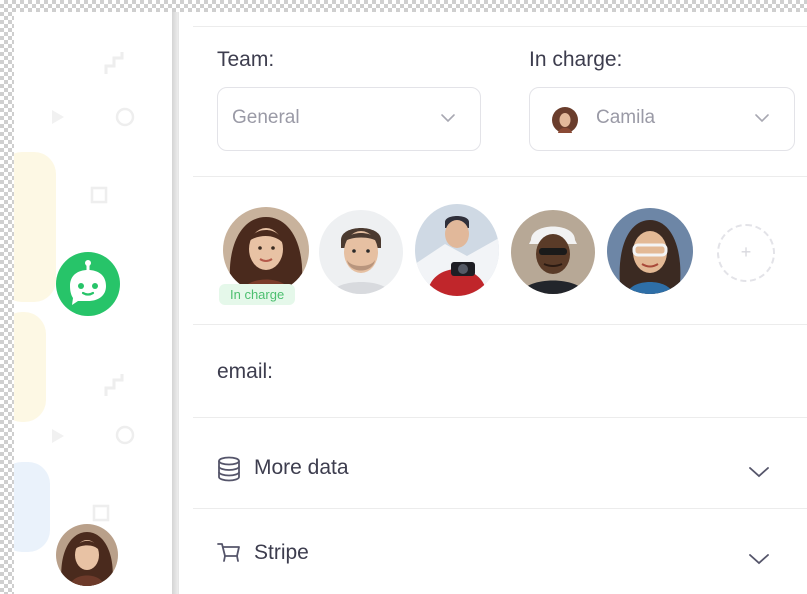 This screenshot has height=594, width=807. I want to click on stripe-row: Stripe, so click(493, 551).